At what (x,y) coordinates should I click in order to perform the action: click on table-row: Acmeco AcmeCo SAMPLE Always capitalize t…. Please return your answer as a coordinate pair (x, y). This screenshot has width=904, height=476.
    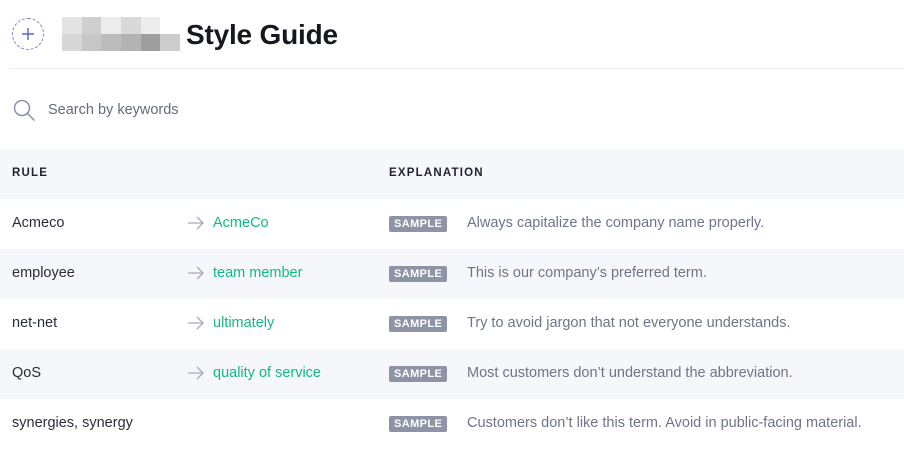
    Looking at the image, I should click on (452, 224).